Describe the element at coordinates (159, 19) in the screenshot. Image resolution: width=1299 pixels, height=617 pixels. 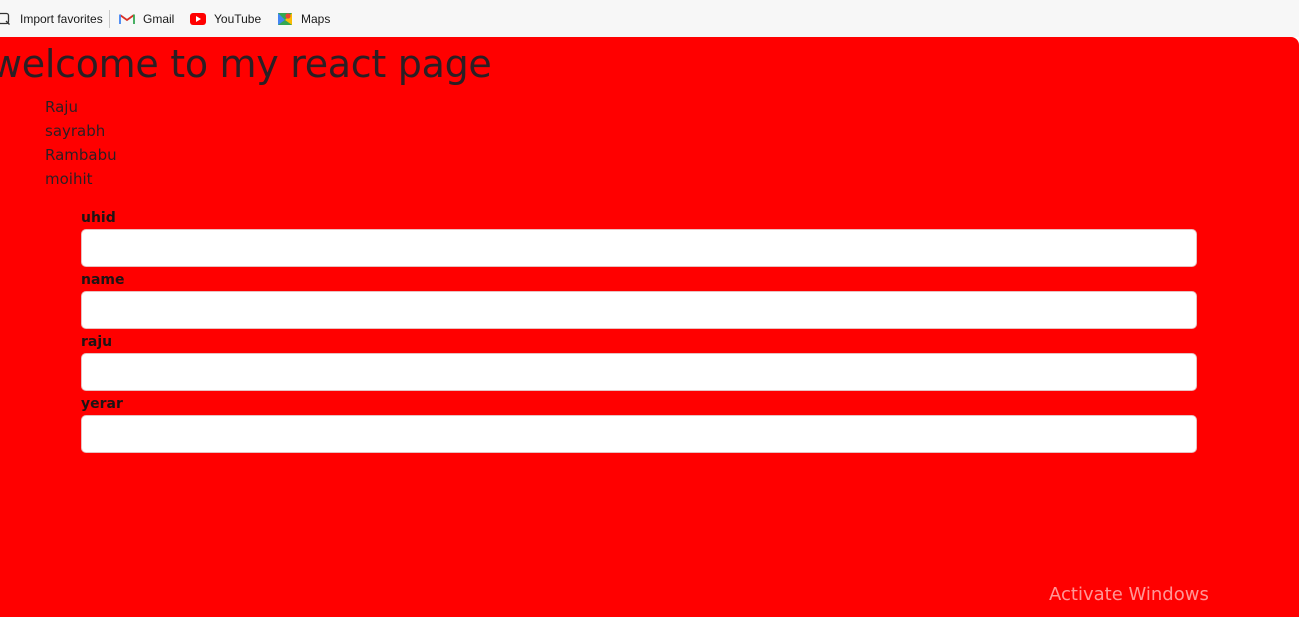
I see `bookmark-label: Gmail` at that location.